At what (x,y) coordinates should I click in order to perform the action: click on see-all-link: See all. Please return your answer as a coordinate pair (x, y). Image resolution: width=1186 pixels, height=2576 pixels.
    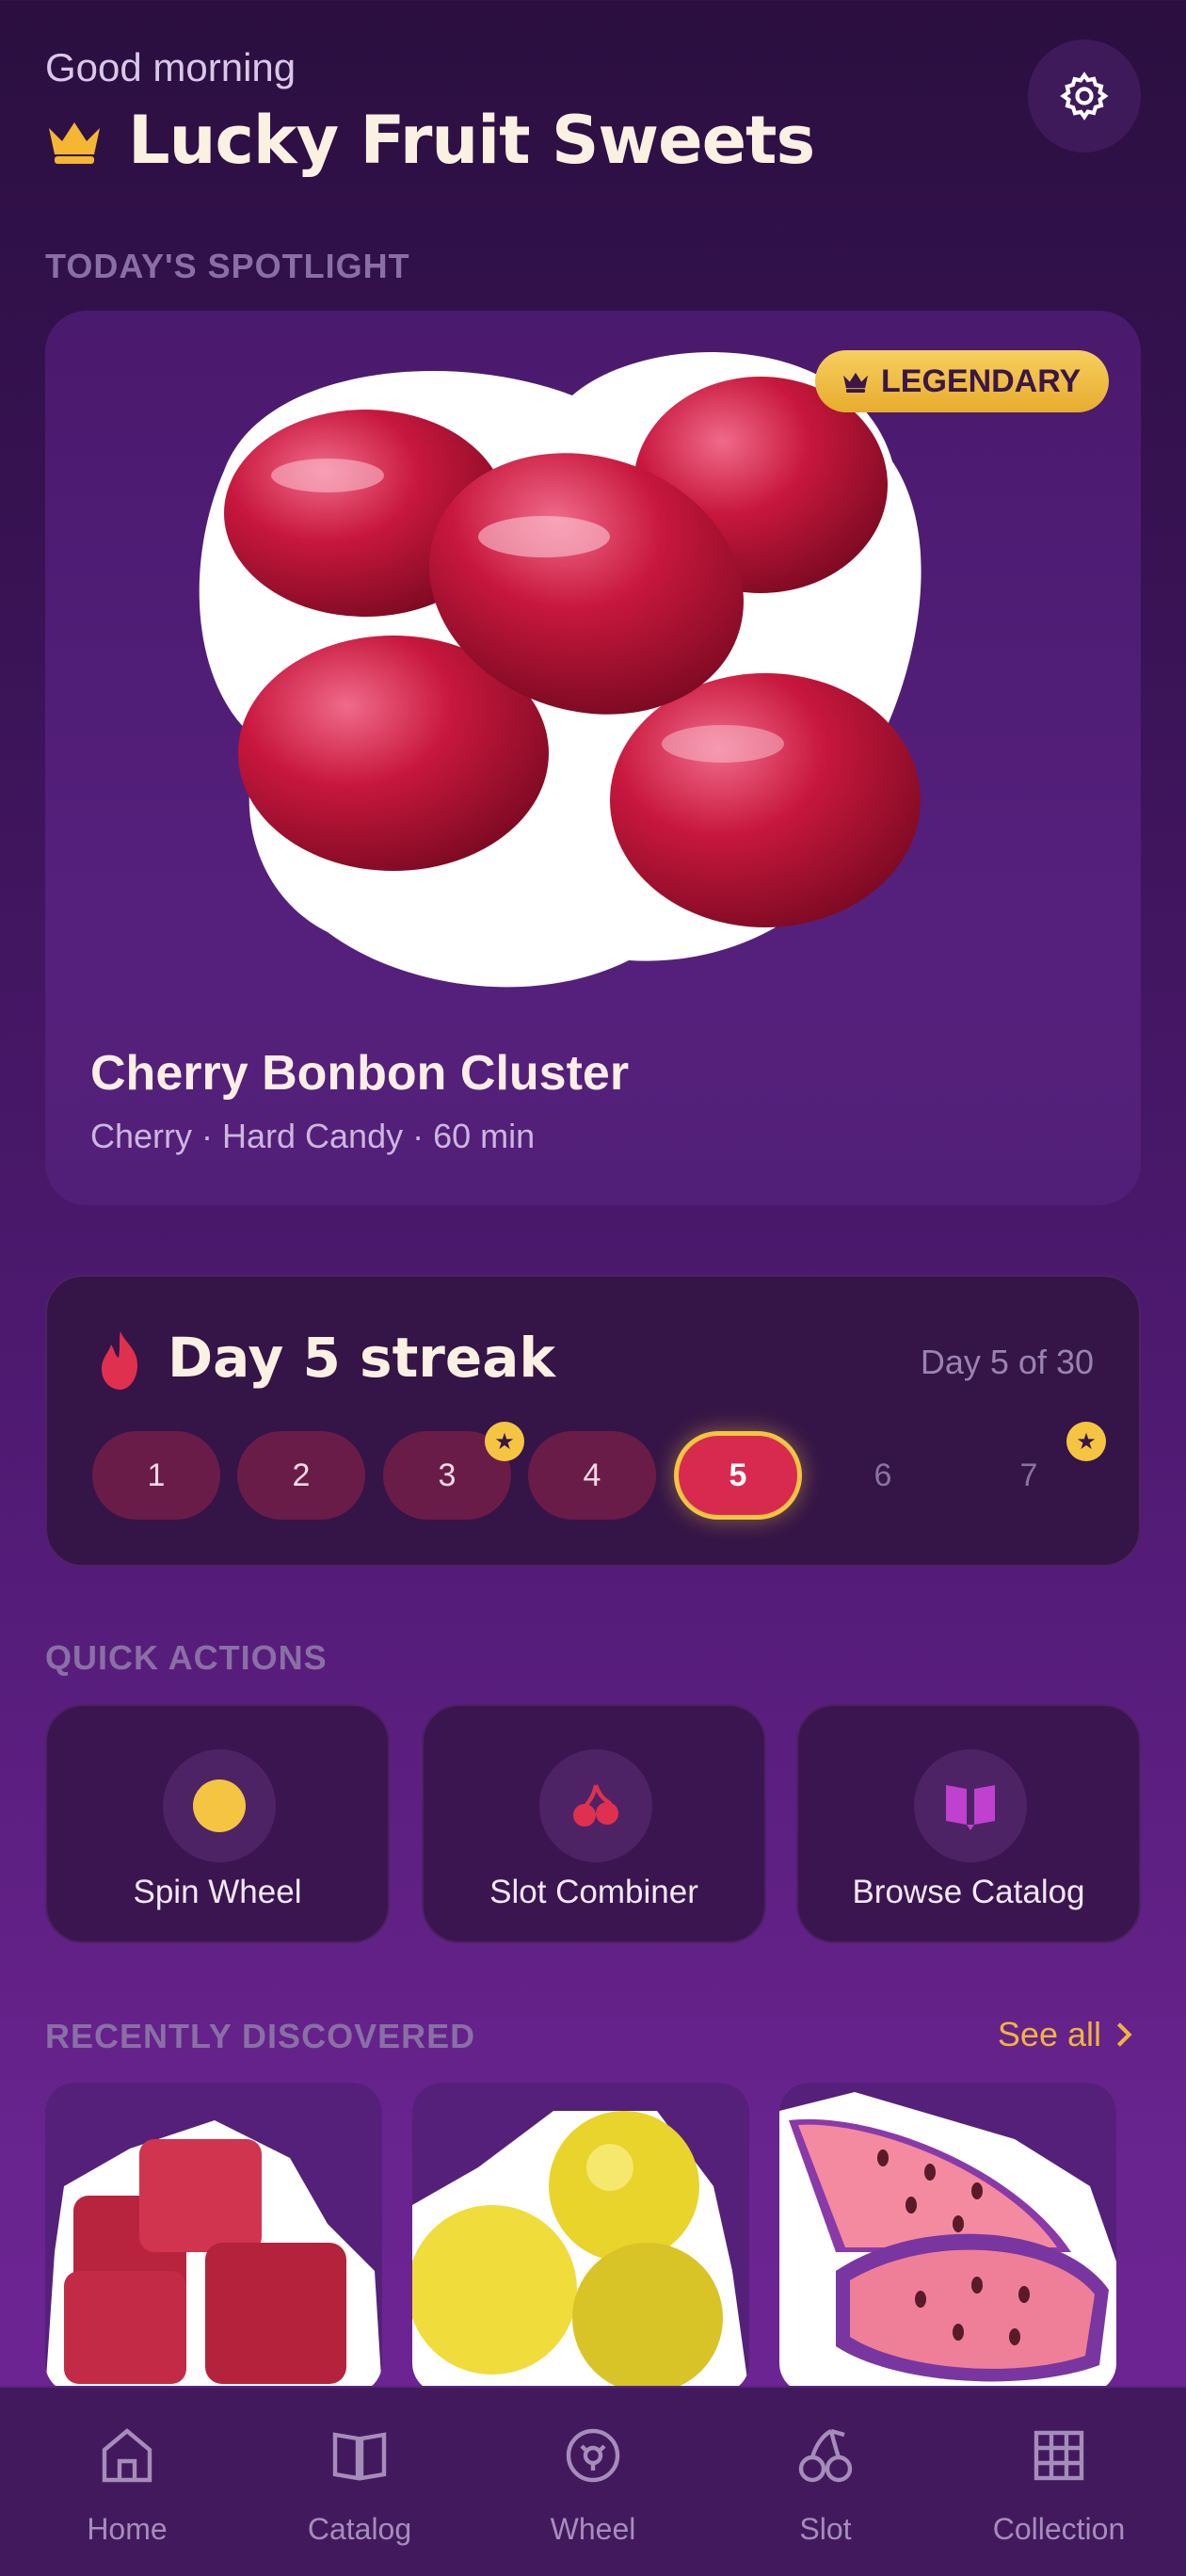
    Looking at the image, I should click on (1065, 2034).